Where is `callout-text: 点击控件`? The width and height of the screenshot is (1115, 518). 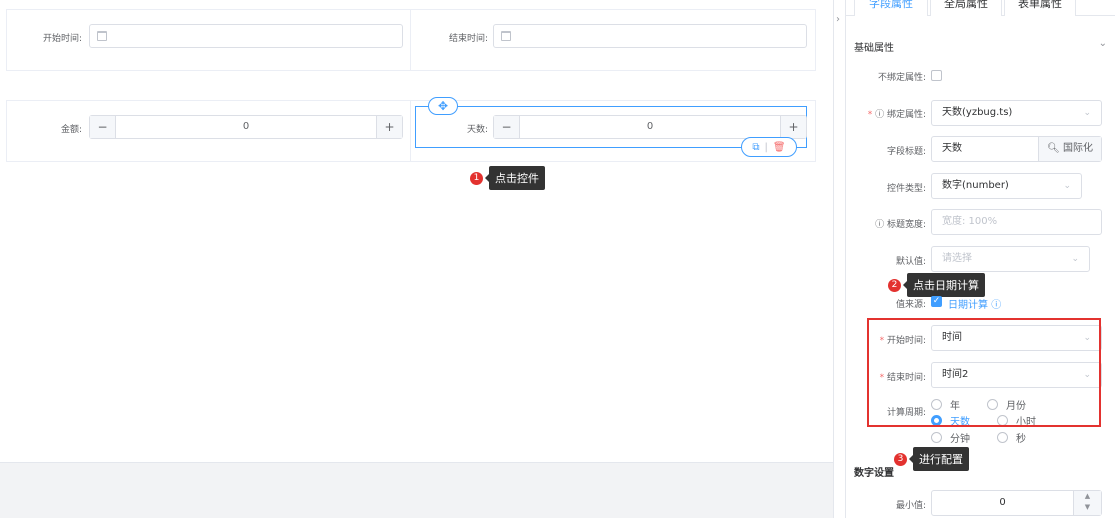 callout-text: 点击控件 is located at coordinates (515, 178).